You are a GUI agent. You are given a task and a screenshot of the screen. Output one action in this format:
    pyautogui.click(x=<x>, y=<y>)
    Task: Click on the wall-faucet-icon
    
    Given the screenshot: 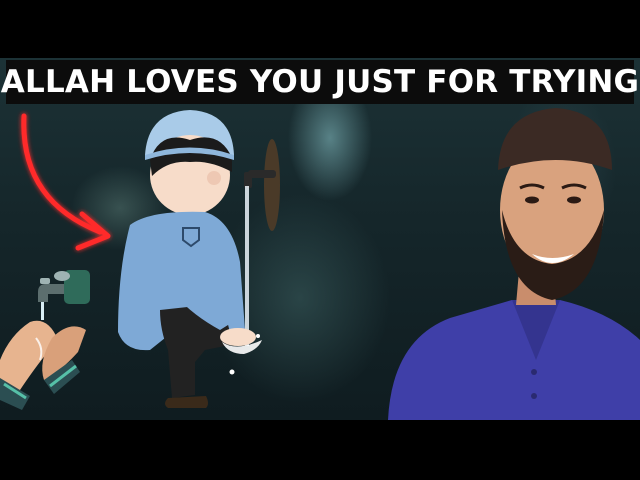 What is the action you would take?
    pyautogui.click(x=262, y=242)
    